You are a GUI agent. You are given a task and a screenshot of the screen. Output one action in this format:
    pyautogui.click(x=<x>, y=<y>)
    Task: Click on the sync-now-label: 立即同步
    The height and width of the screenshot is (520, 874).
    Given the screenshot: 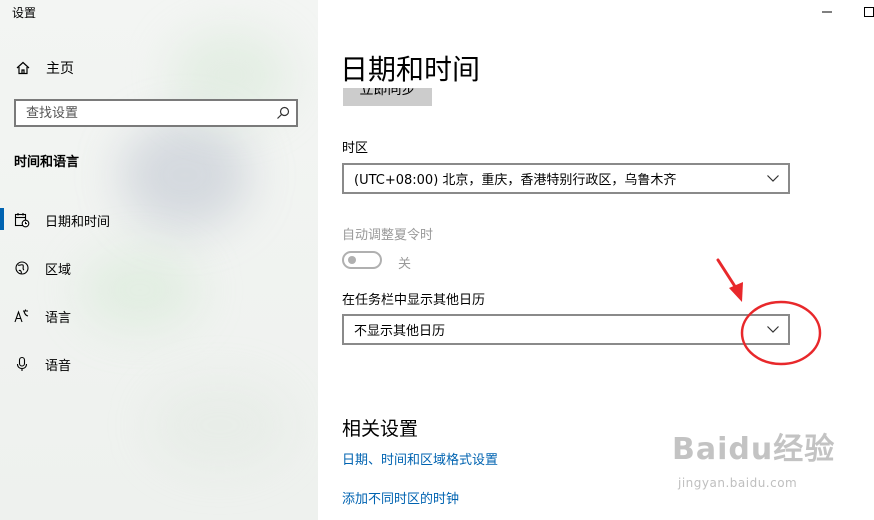 What is the action you would take?
    pyautogui.click(x=387, y=93)
    